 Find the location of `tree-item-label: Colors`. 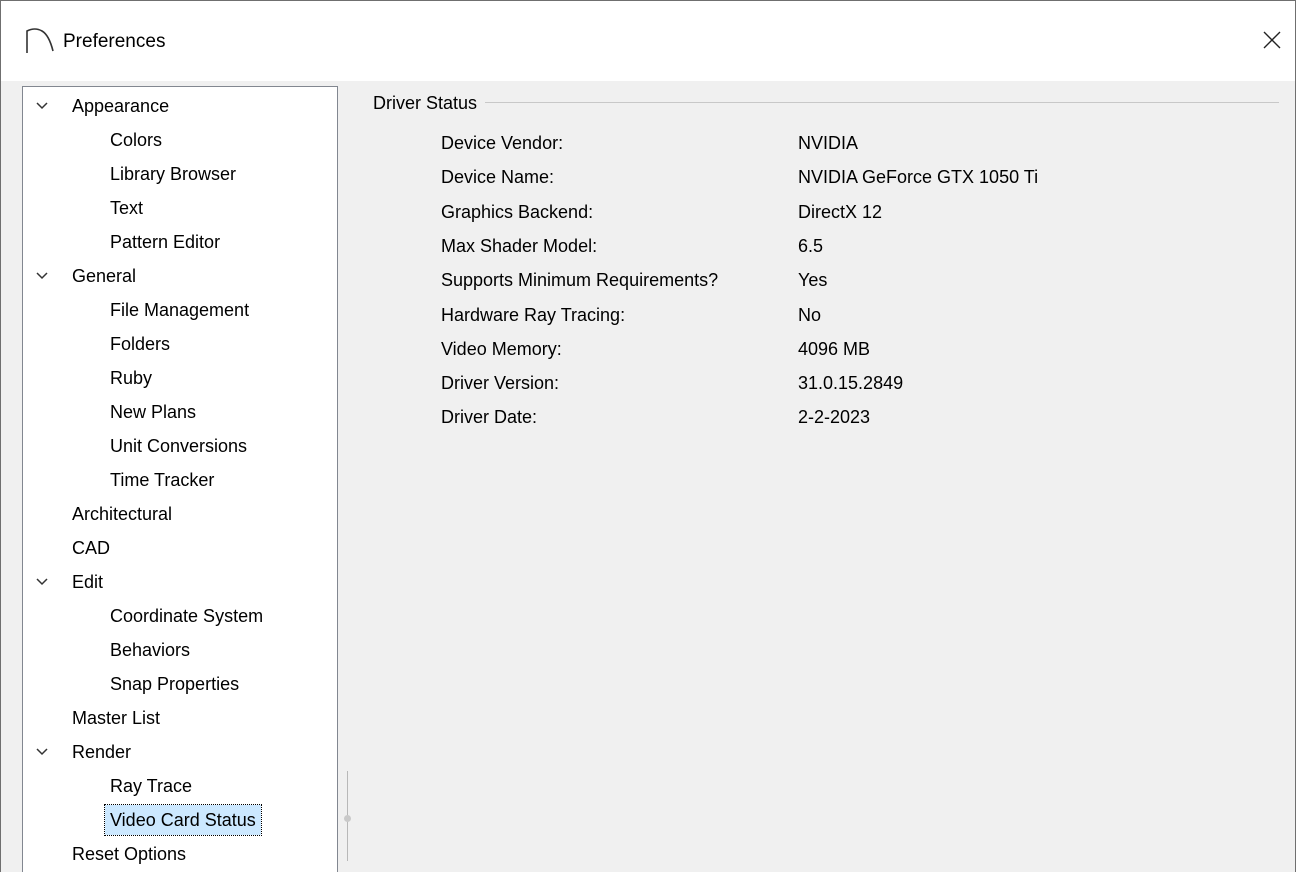

tree-item-label: Colors is located at coordinates (136, 140).